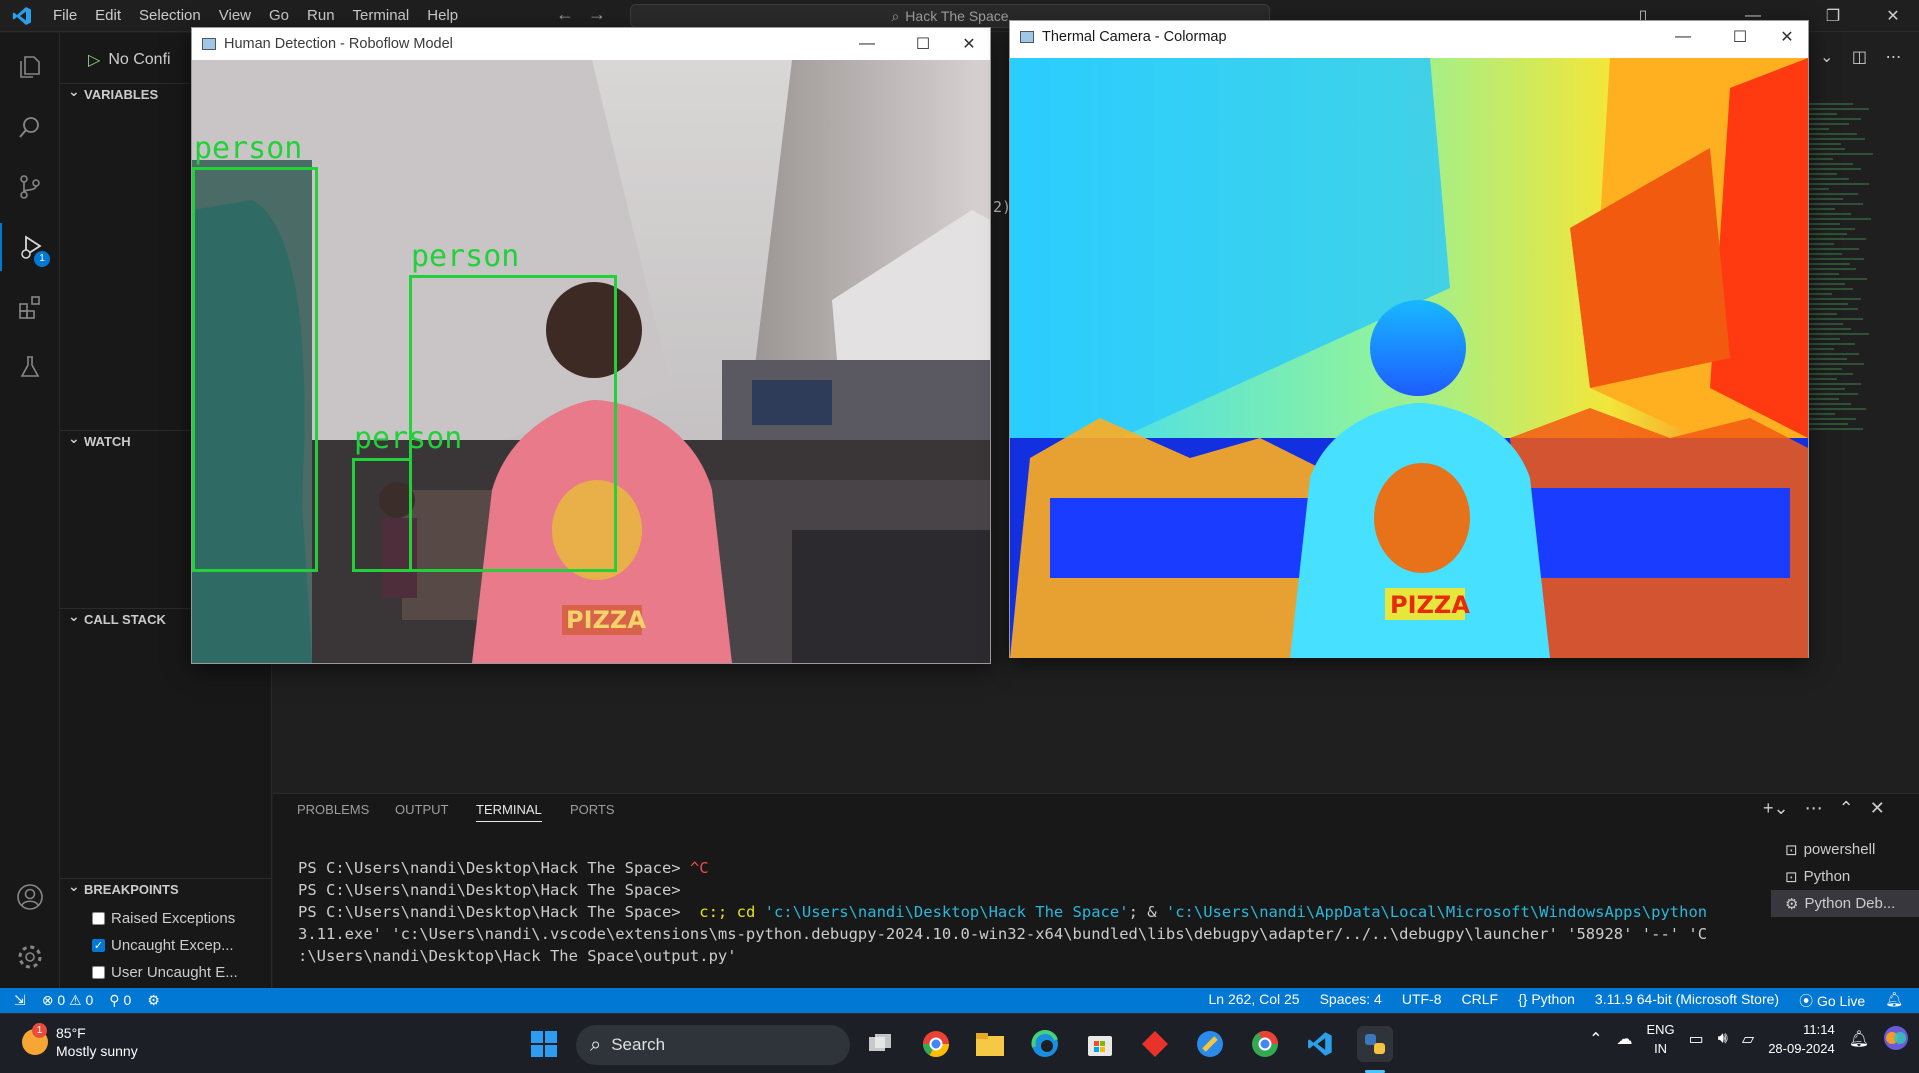 The height and width of the screenshot is (1073, 1919). What do you see at coordinates (880, 1044) in the screenshot?
I see `task-view-icon` at bounding box center [880, 1044].